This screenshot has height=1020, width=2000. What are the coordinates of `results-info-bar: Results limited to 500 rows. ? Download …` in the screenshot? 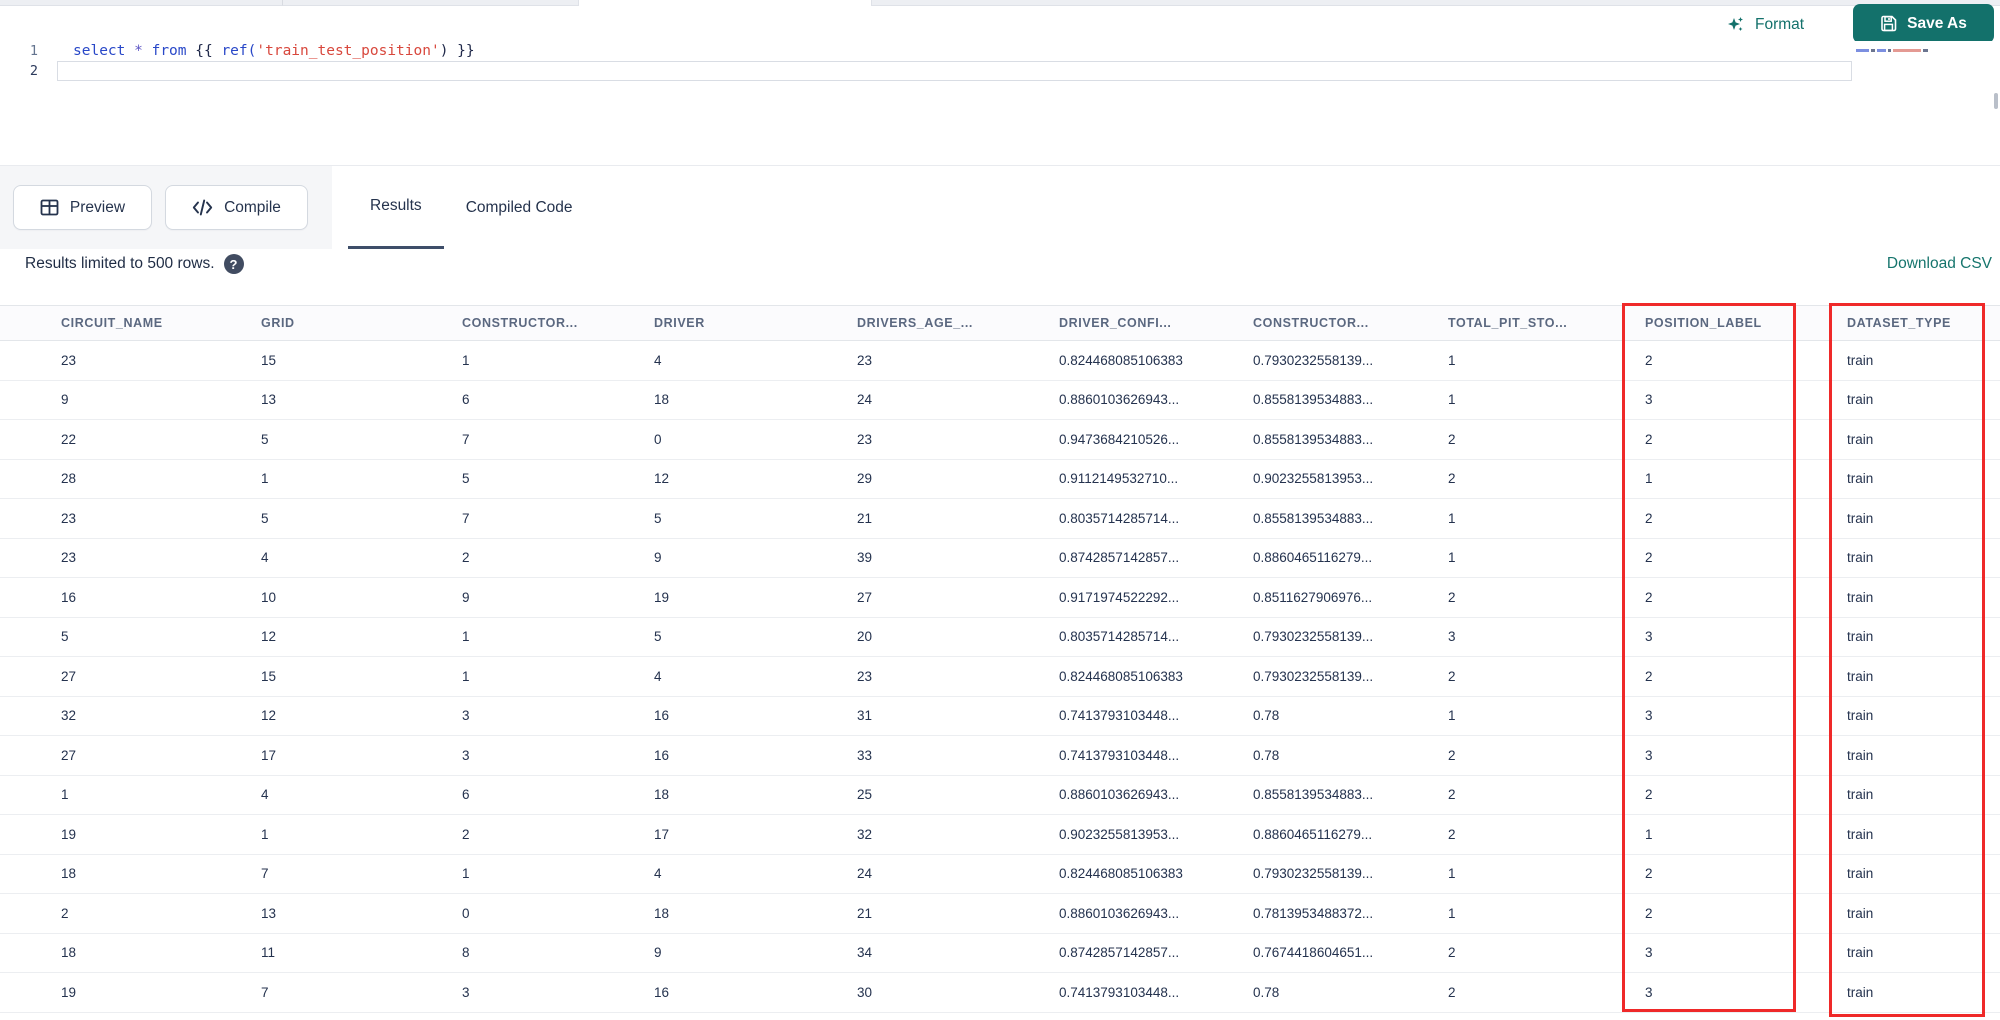 It's located at (1000, 277).